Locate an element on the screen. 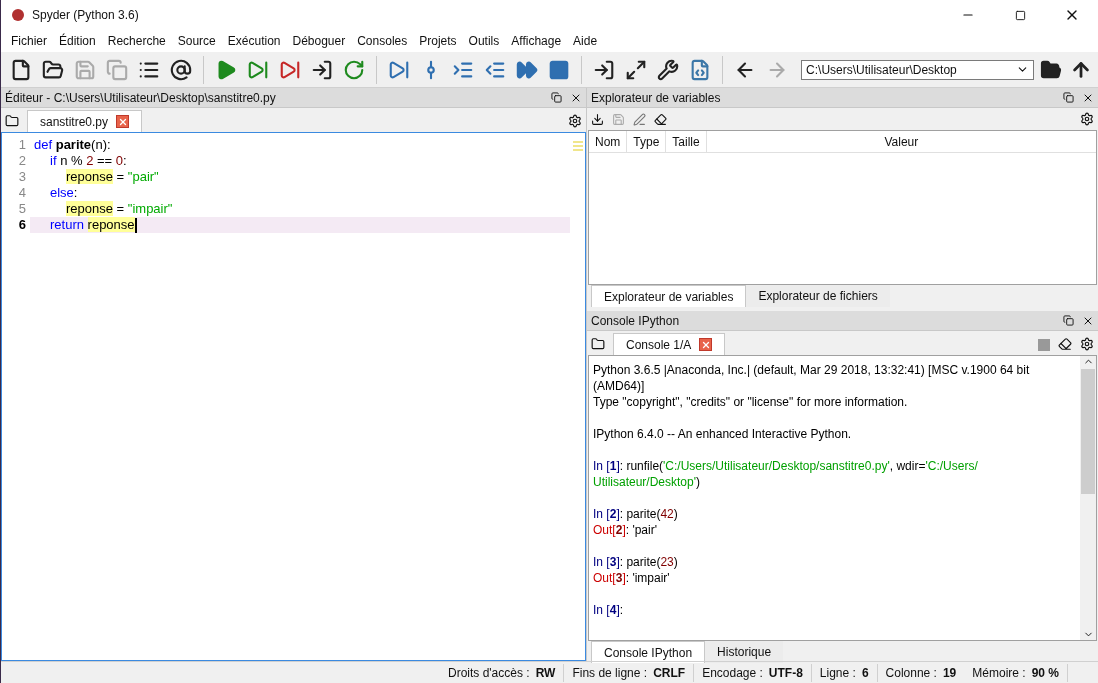 The width and height of the screenshot is (1098, 683). path-value: C:\Users\Utilisateur\Desktop is located at coordinates (882, 70).